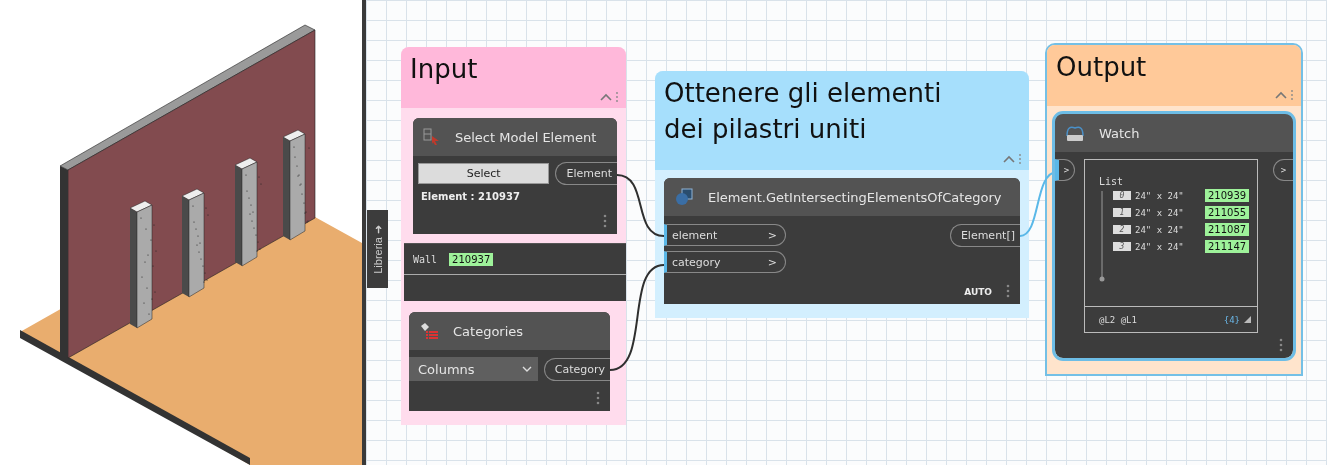 The width and height of the screenshot is (1327, 465). I want to click on node-title: Element.GetIntersectingElementsOfCategory, so click(855, 197).